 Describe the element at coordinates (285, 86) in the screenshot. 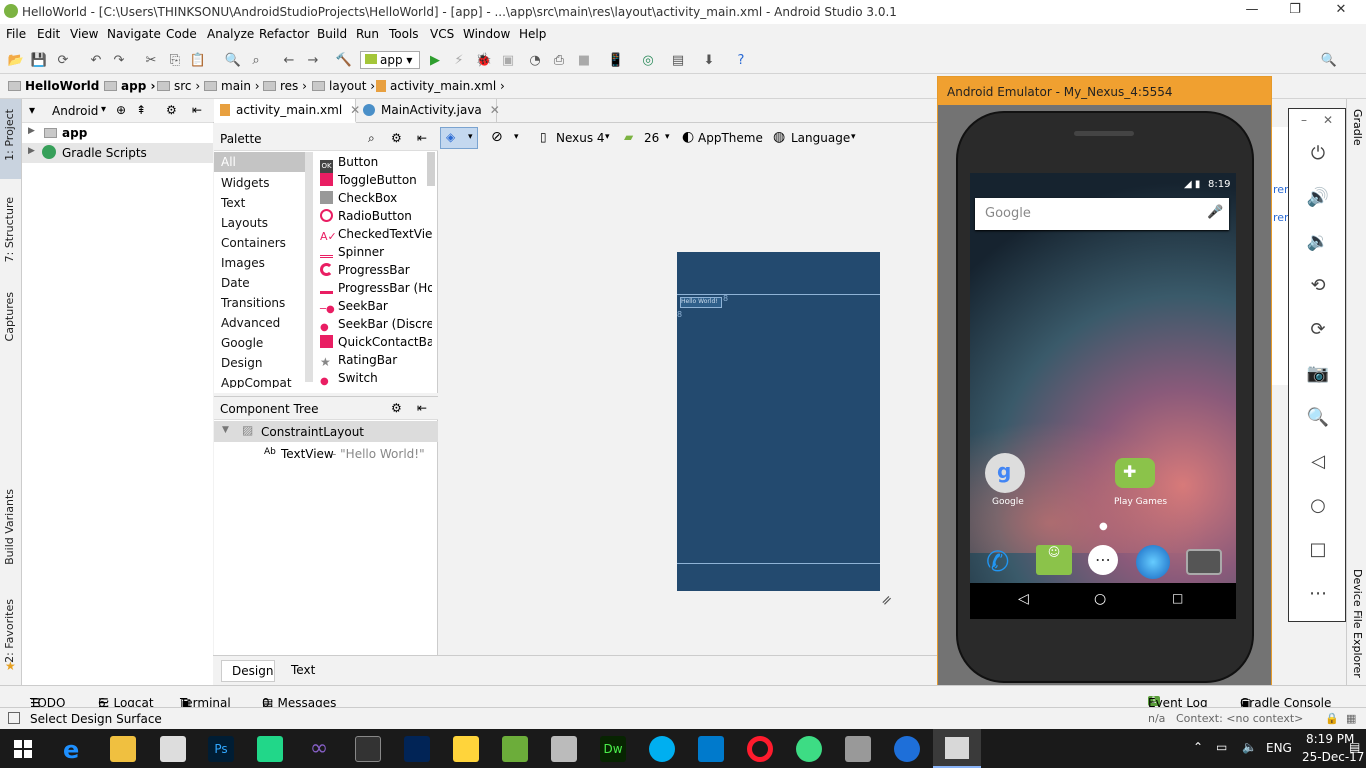

I see `breadcrumb-res: res ›` at that location.